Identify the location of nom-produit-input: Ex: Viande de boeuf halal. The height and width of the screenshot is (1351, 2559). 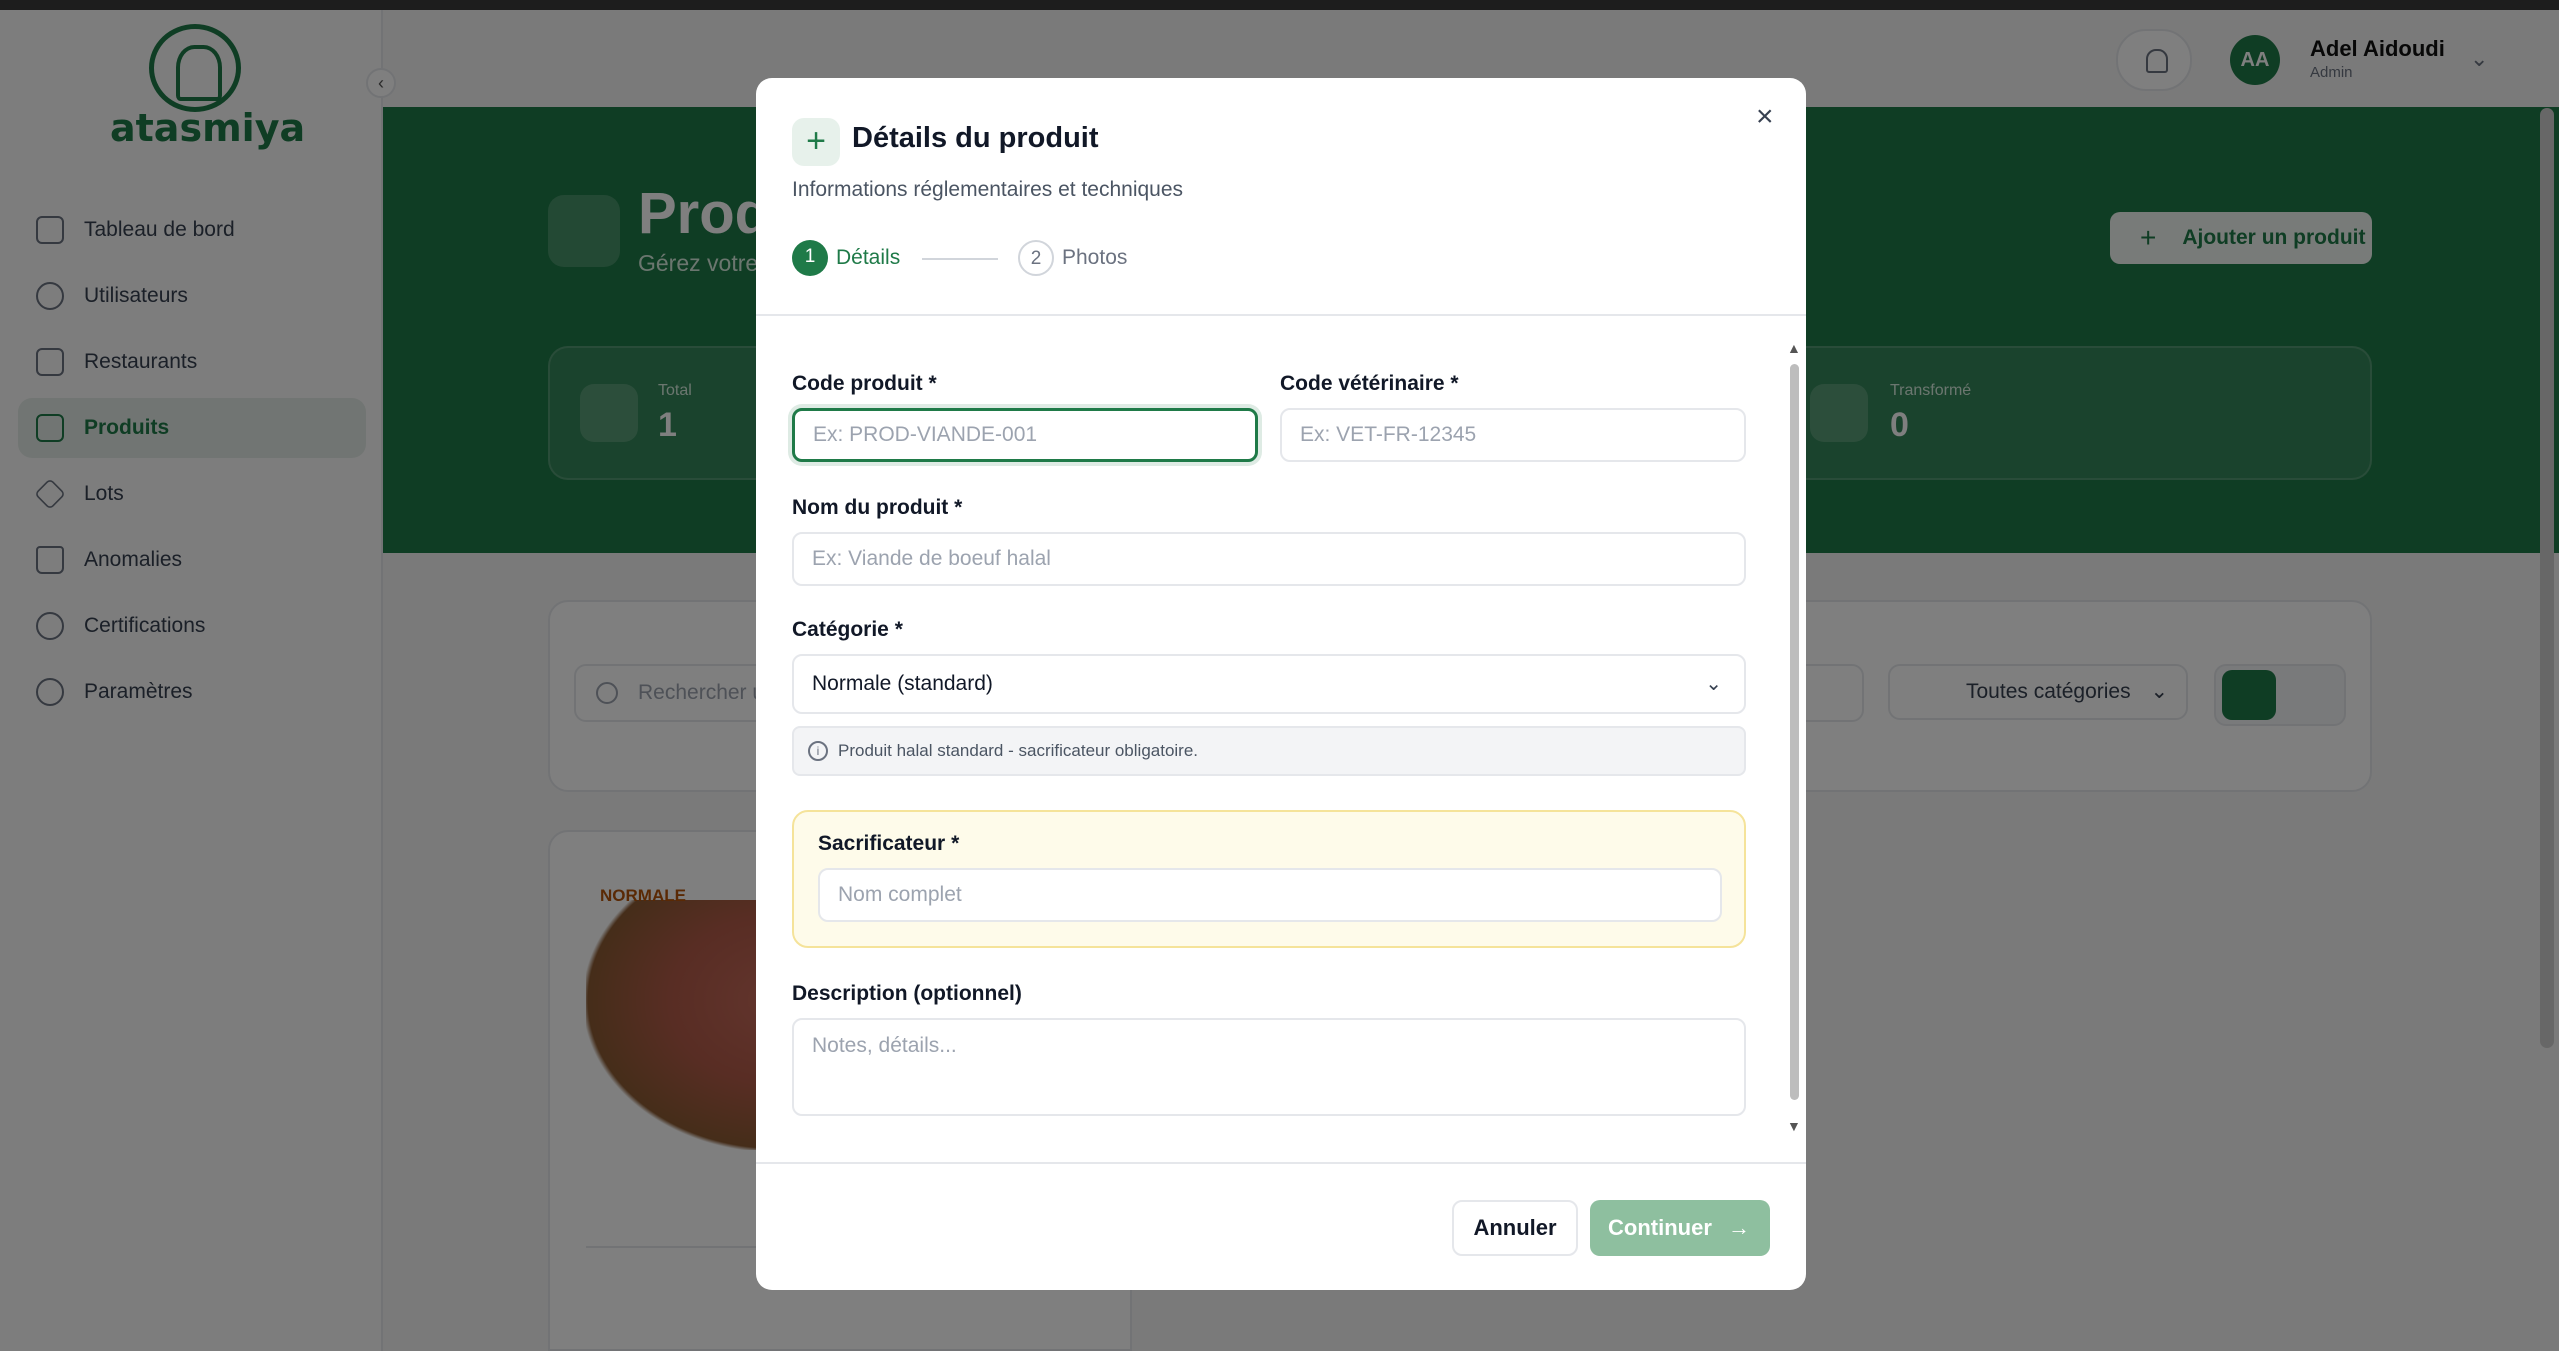
(1269, 559).